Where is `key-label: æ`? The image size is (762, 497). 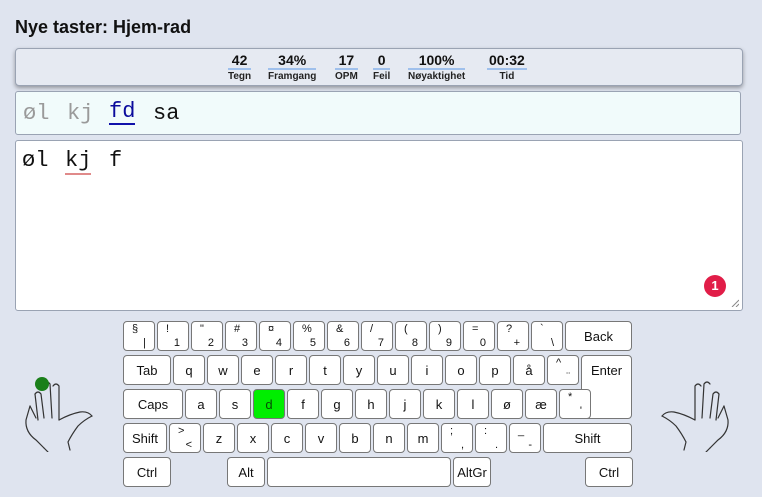
key-label: æ is located at coordinates (541, 404).